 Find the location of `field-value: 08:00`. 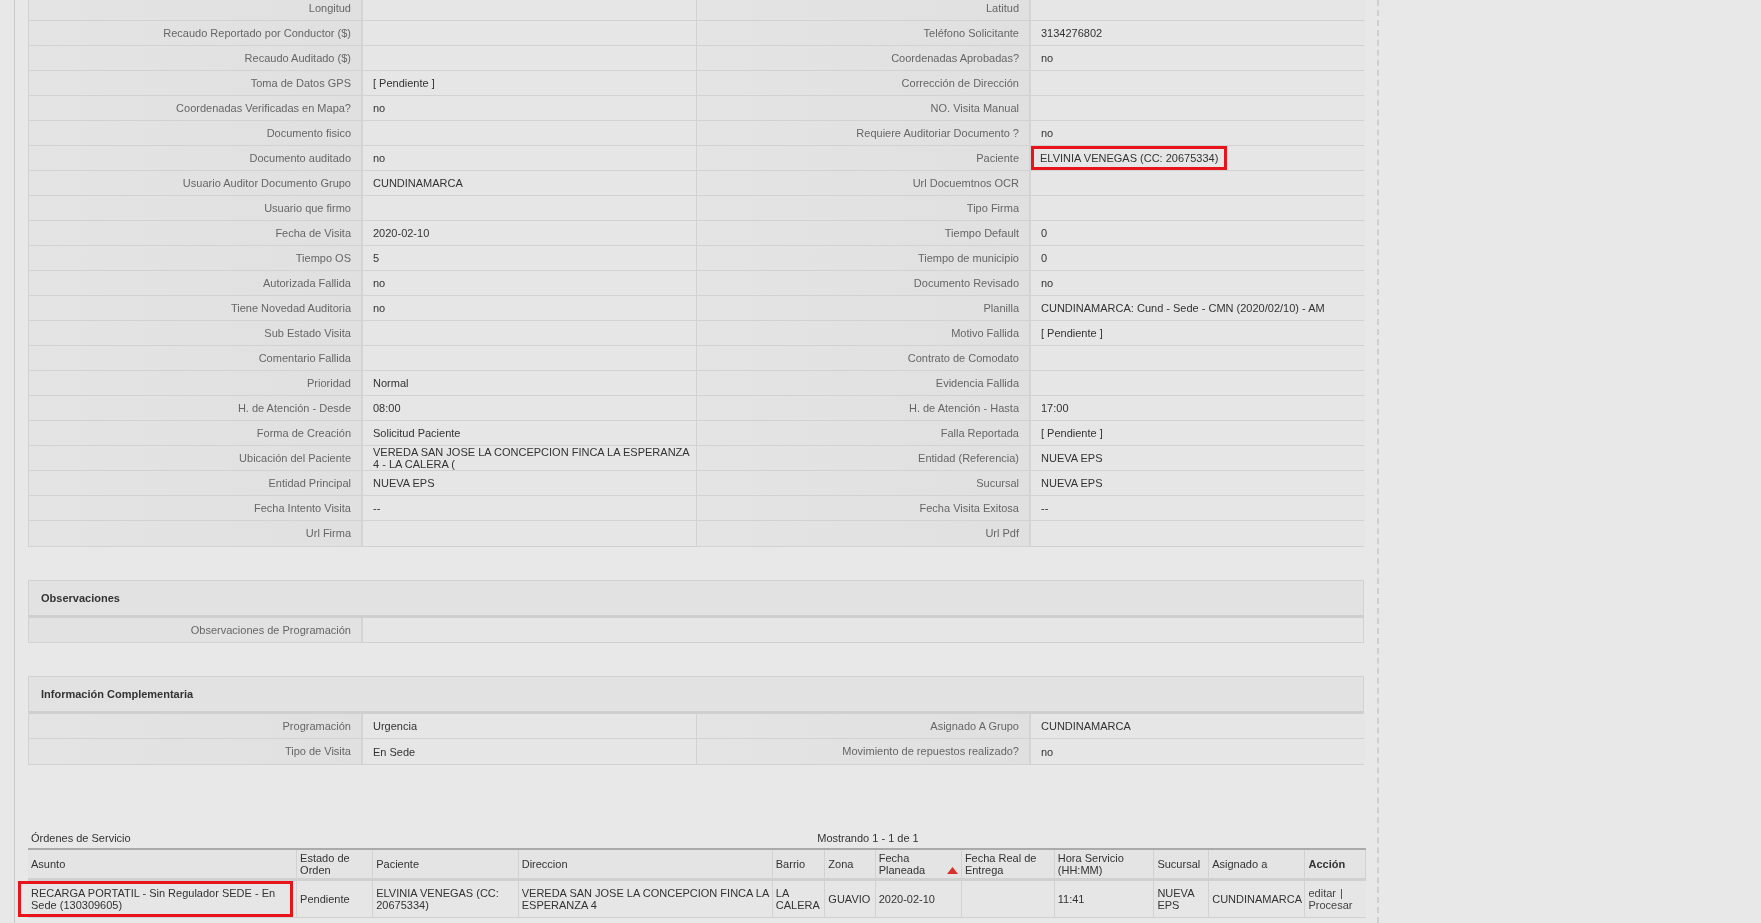

field-value: 08:00 is located at coordinates (387, 408).